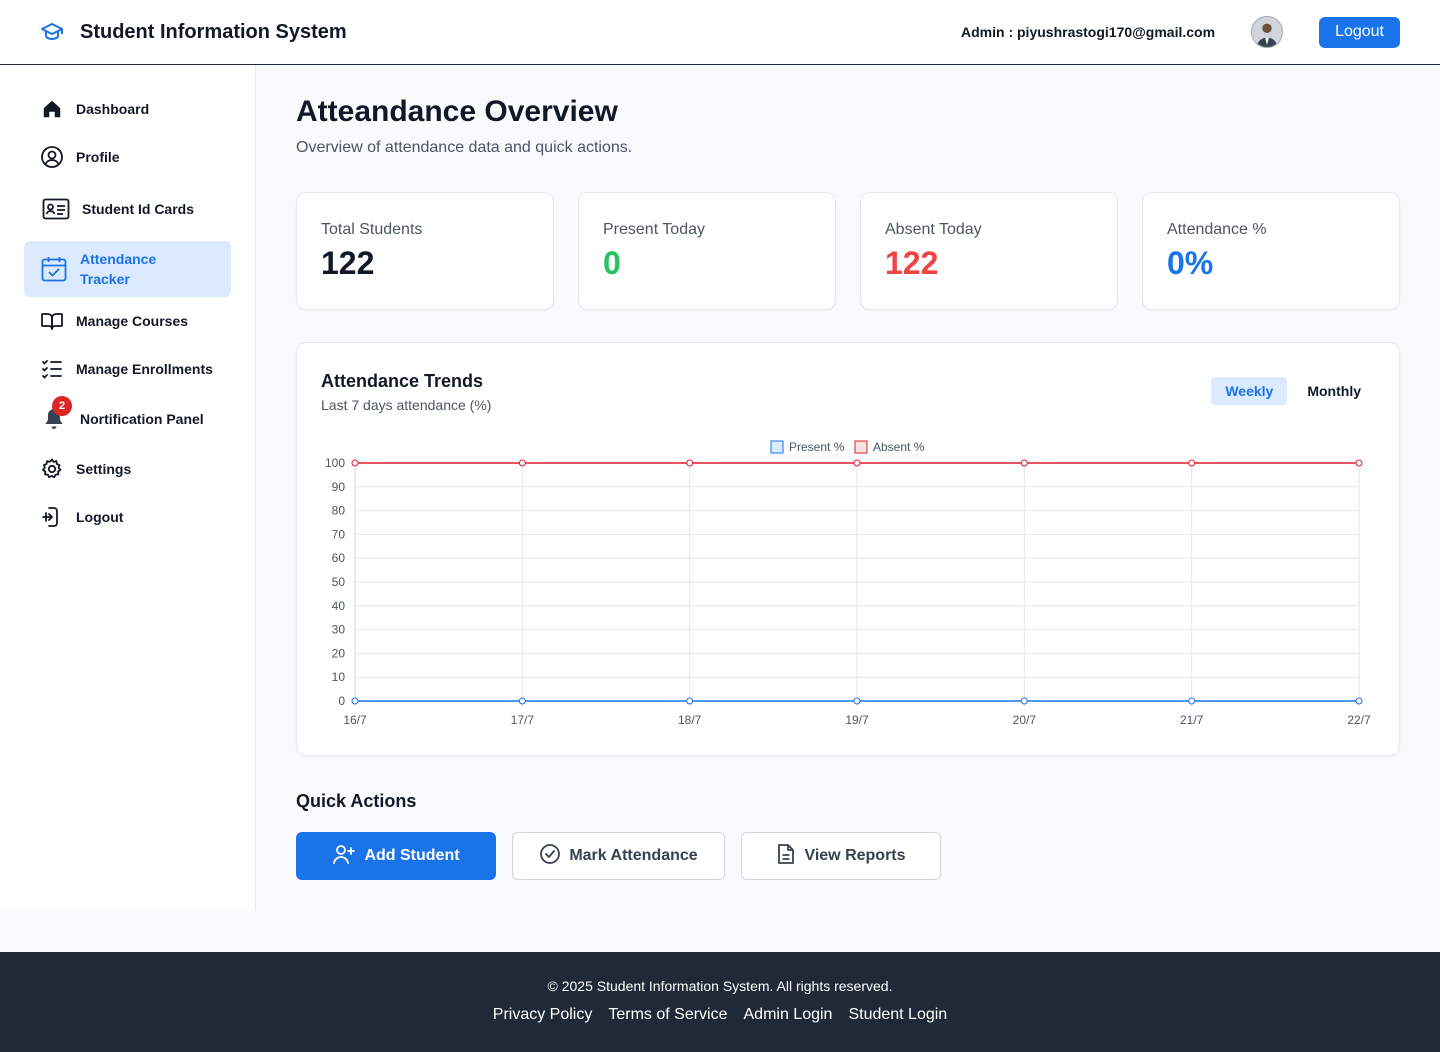 The height and width of the screenshot is (1052, 1440). Describe the element at coordinates (52, 517) in the screenshot. I see `logout-icon` at that location.